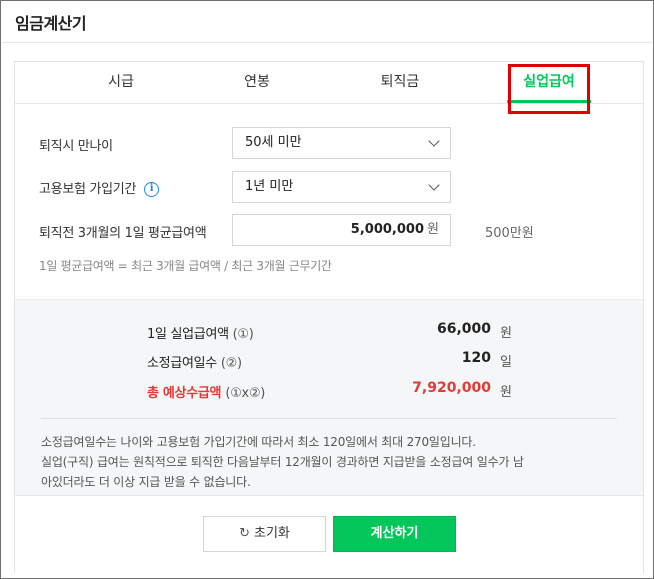 The image size is (654, 579). What do you see at coordinates (257, 82) in the screenshot?
I see `tab-annual-salary: 연봉` at bounding box center [257, 82].